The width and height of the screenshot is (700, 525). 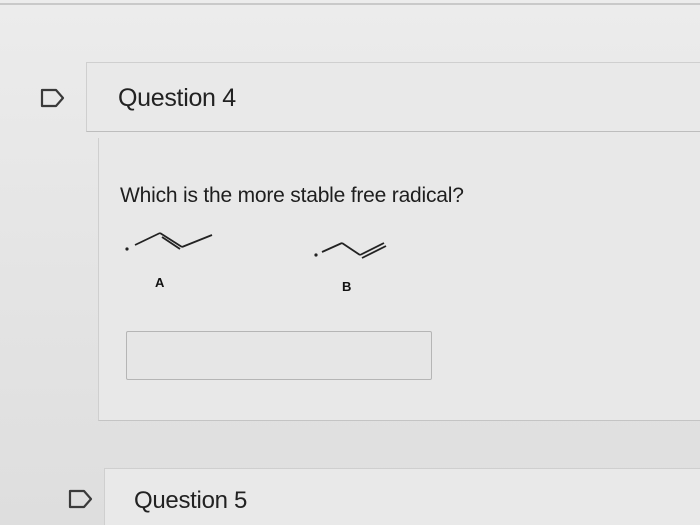 I want to click on flag-question-5-icon, so click(x=81, y=499).